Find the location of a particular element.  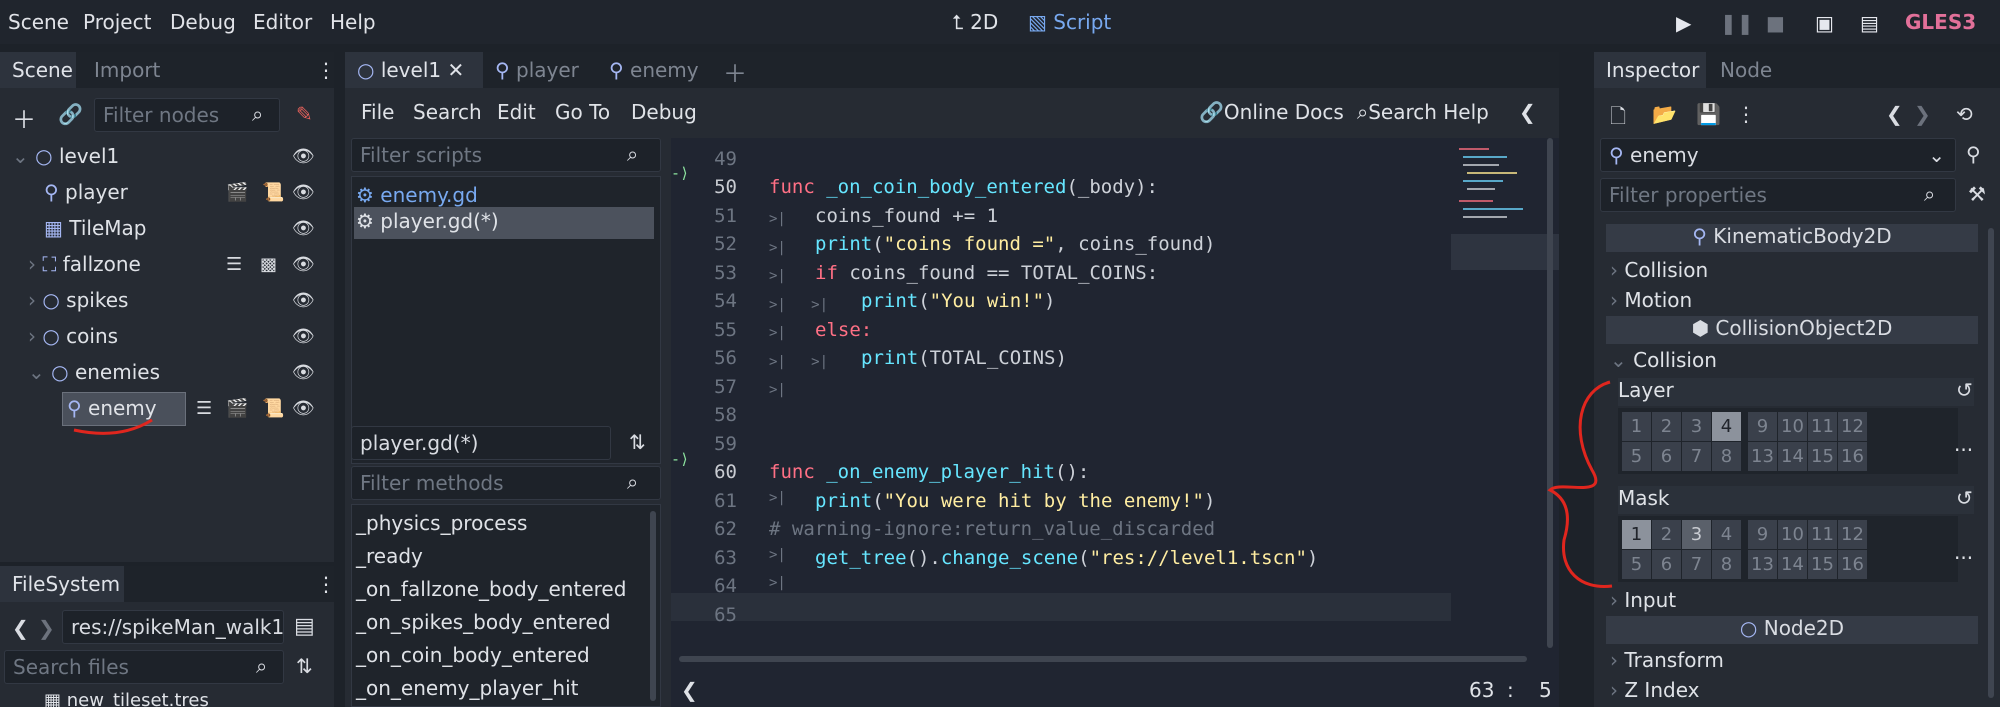

bracket-annotation is located at coordinates (1580, 484).